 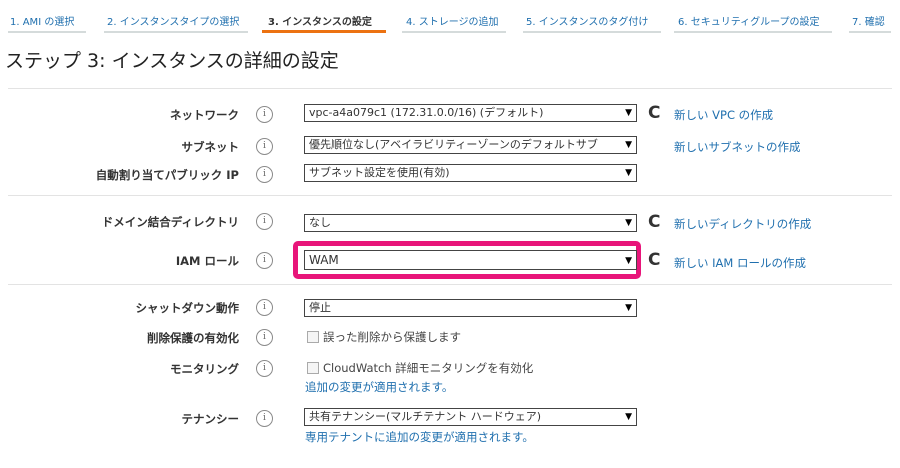 I want to click on subnet-value: 優先順位なし(アベイラビリティーゾーンのデフォルトサブ, so click(x=453, y=144).